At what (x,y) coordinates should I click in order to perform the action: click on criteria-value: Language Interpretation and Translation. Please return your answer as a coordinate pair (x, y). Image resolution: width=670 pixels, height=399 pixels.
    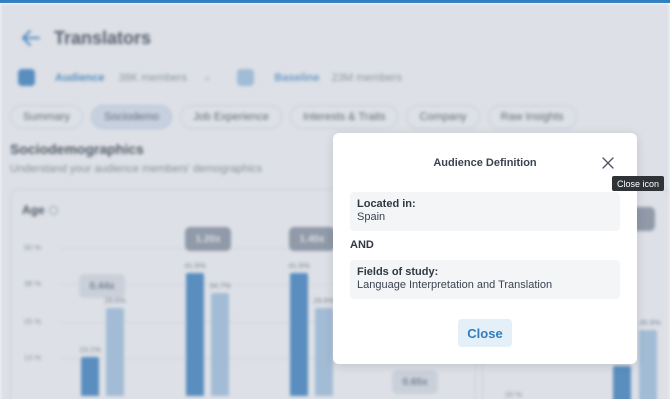
    Looking at the image, I should click on (455, 285).